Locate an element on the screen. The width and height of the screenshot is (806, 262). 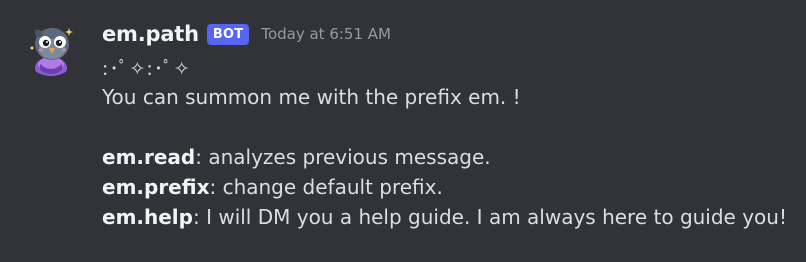
user-avatar is located at coordinates (51, 47).